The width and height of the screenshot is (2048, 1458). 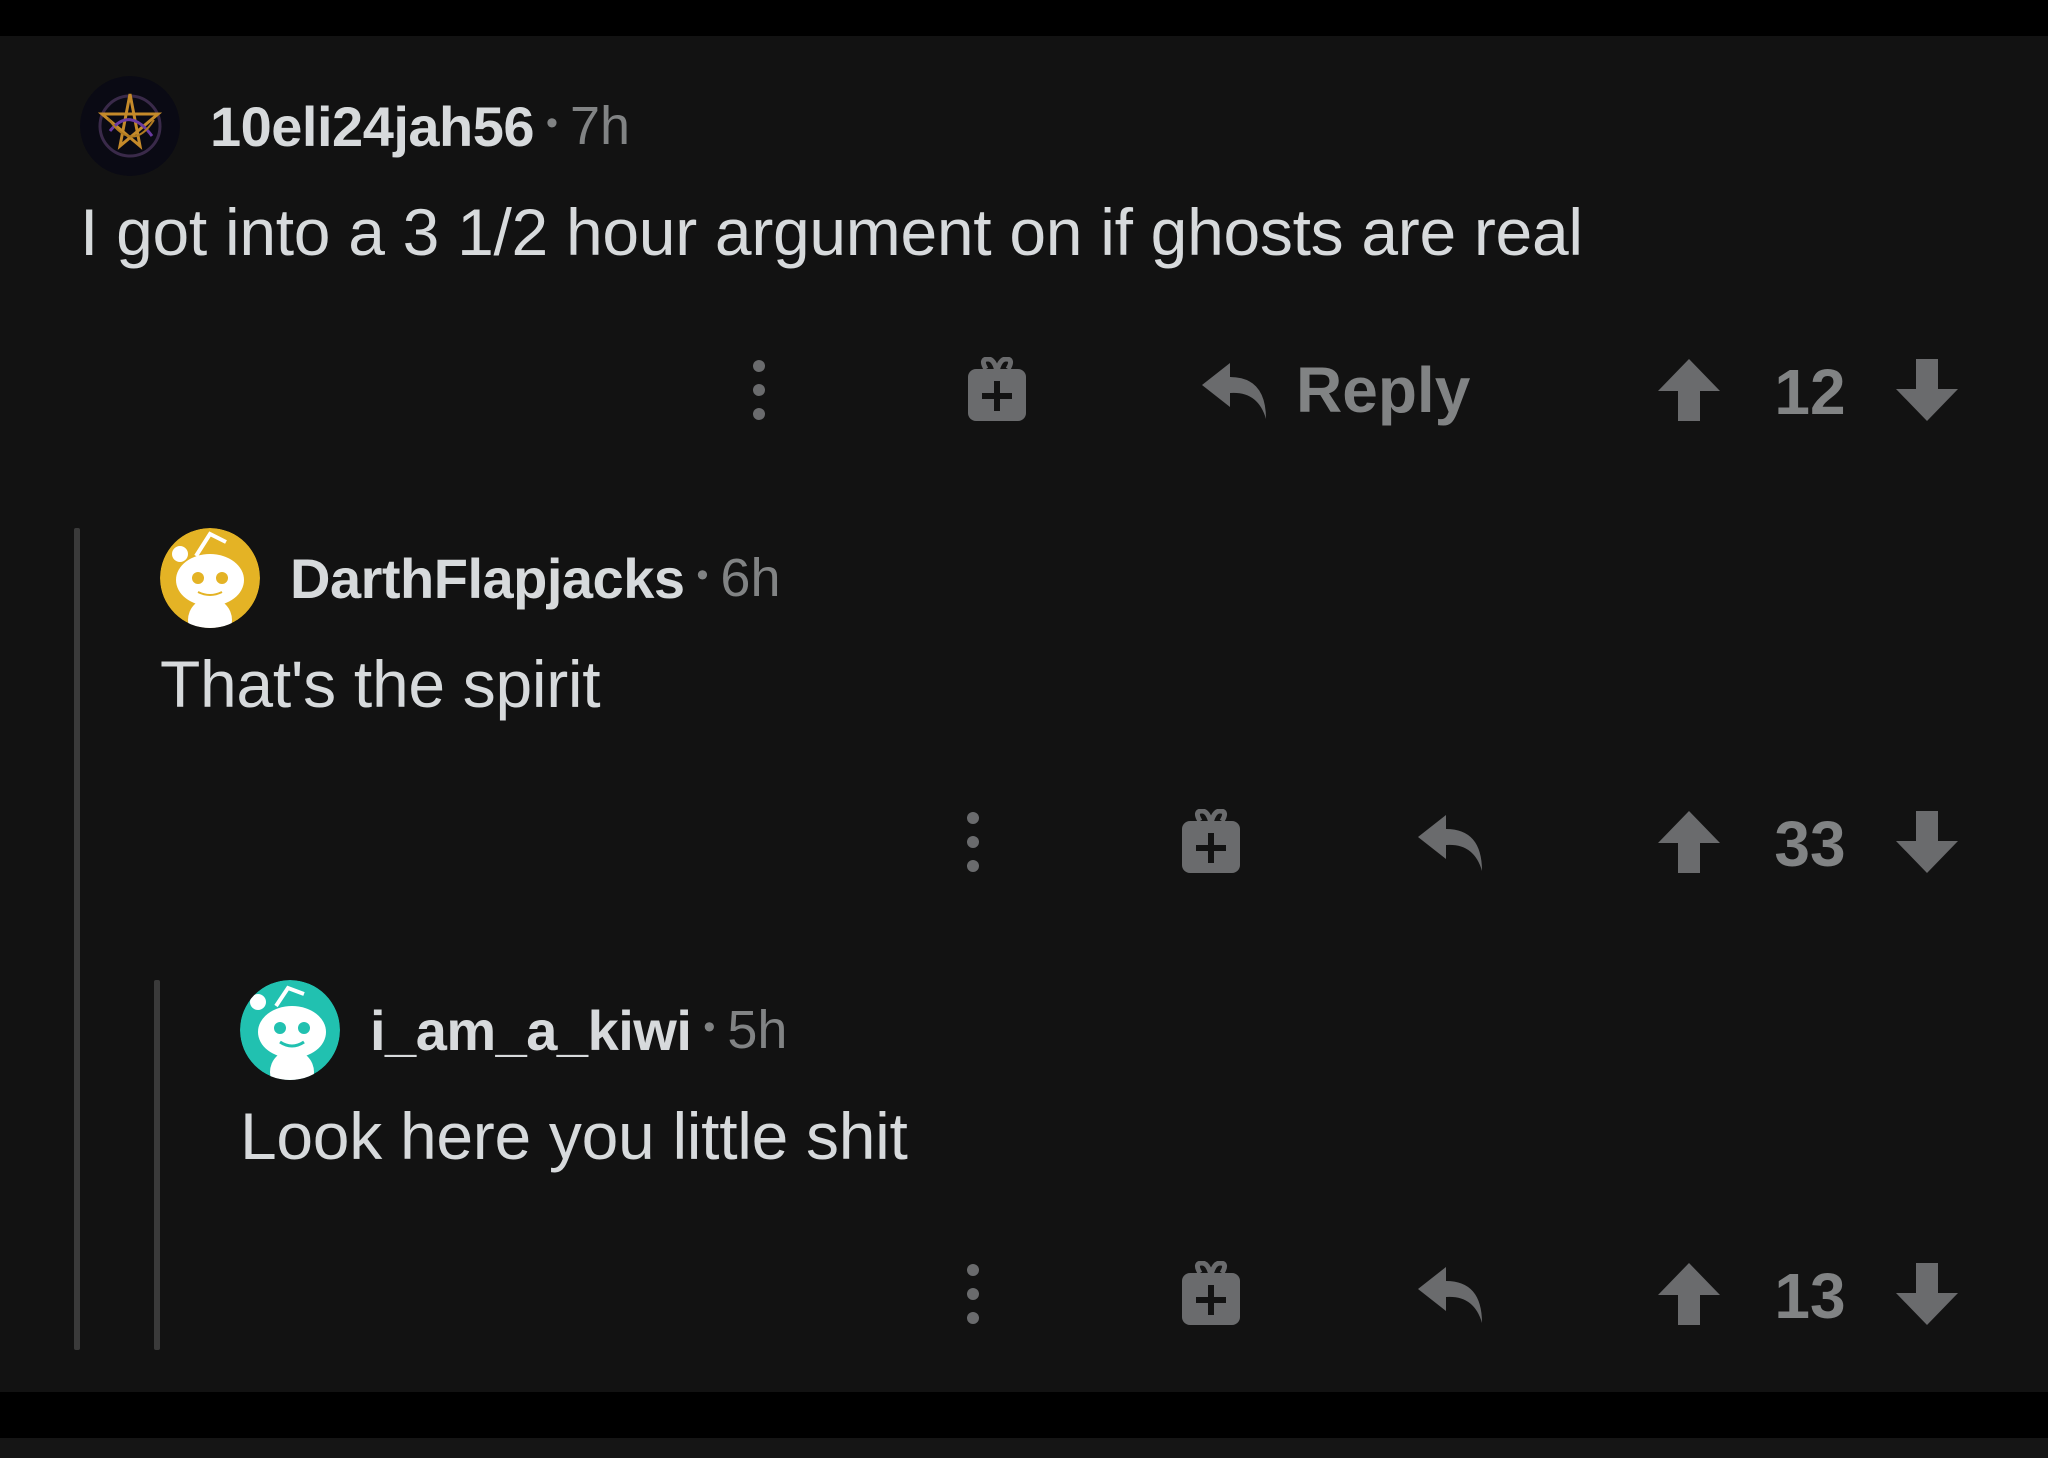 I want to click on comment-header: 10eli24jah56 • 7h, so click(x=355, y=126).